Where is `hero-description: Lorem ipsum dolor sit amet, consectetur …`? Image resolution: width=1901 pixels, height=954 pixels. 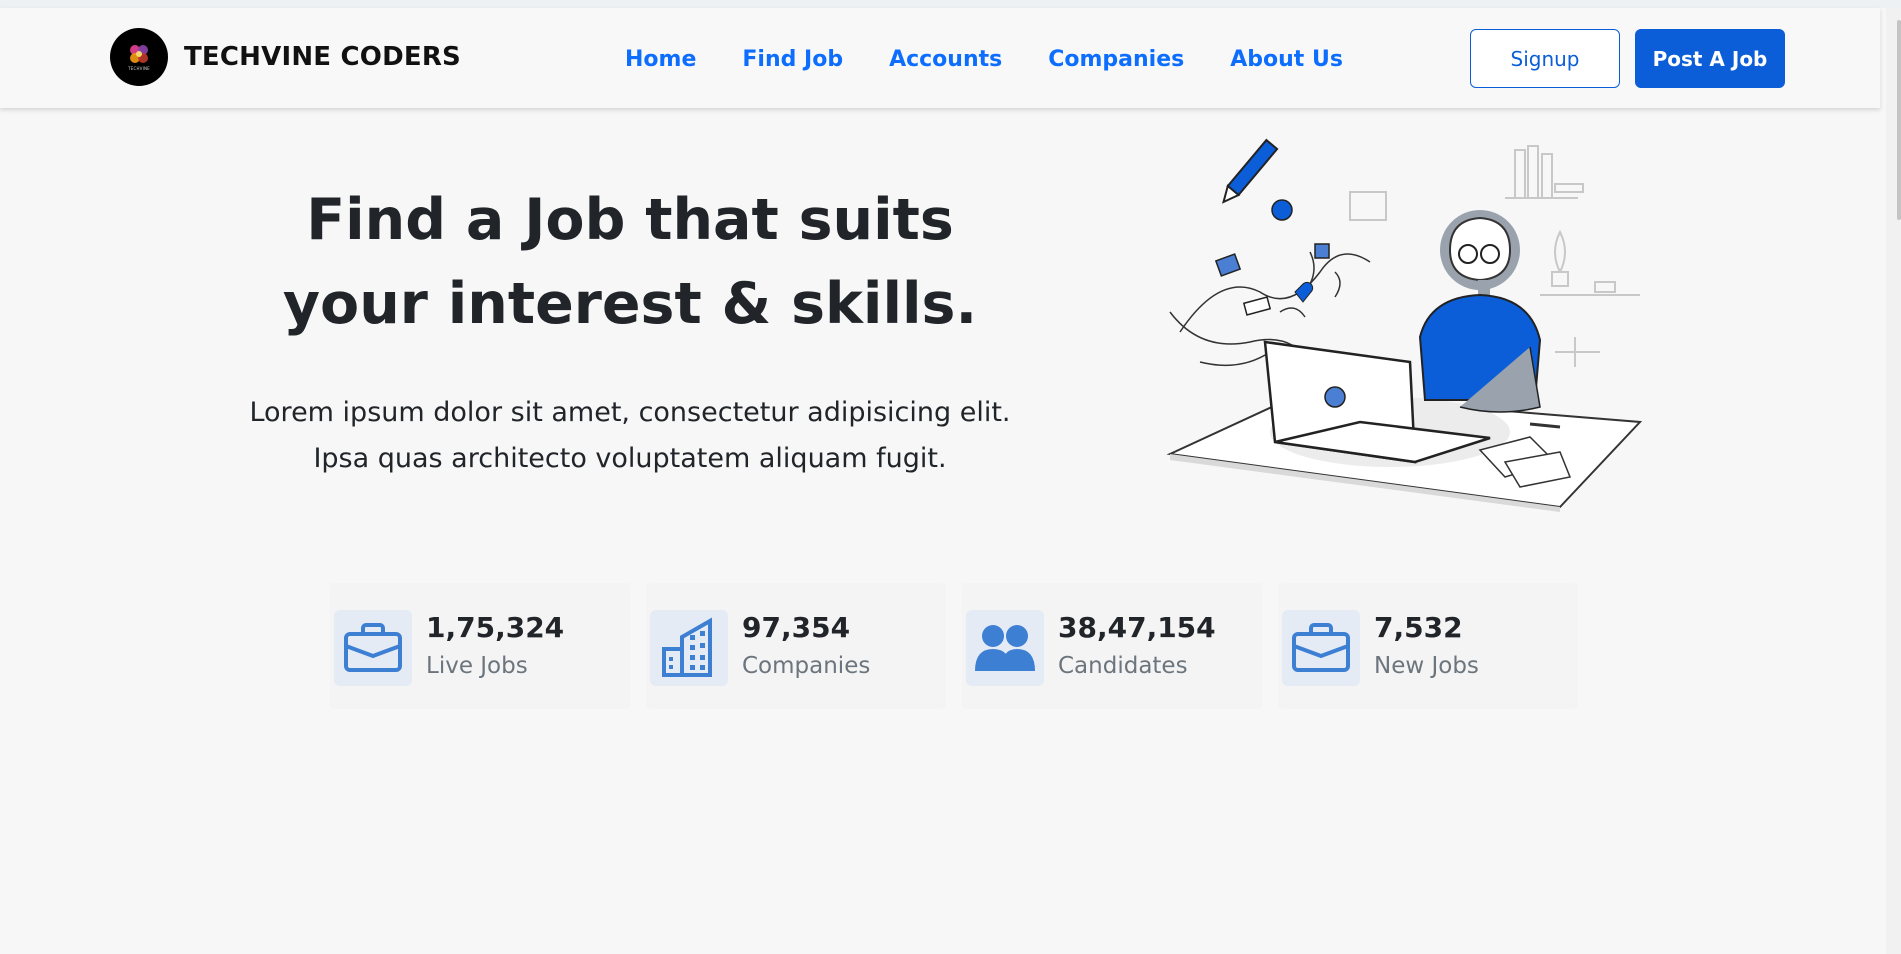 hero-description: Lorem ipsum dolor sit amet, consectetur … is located at coordinates (630, 436).